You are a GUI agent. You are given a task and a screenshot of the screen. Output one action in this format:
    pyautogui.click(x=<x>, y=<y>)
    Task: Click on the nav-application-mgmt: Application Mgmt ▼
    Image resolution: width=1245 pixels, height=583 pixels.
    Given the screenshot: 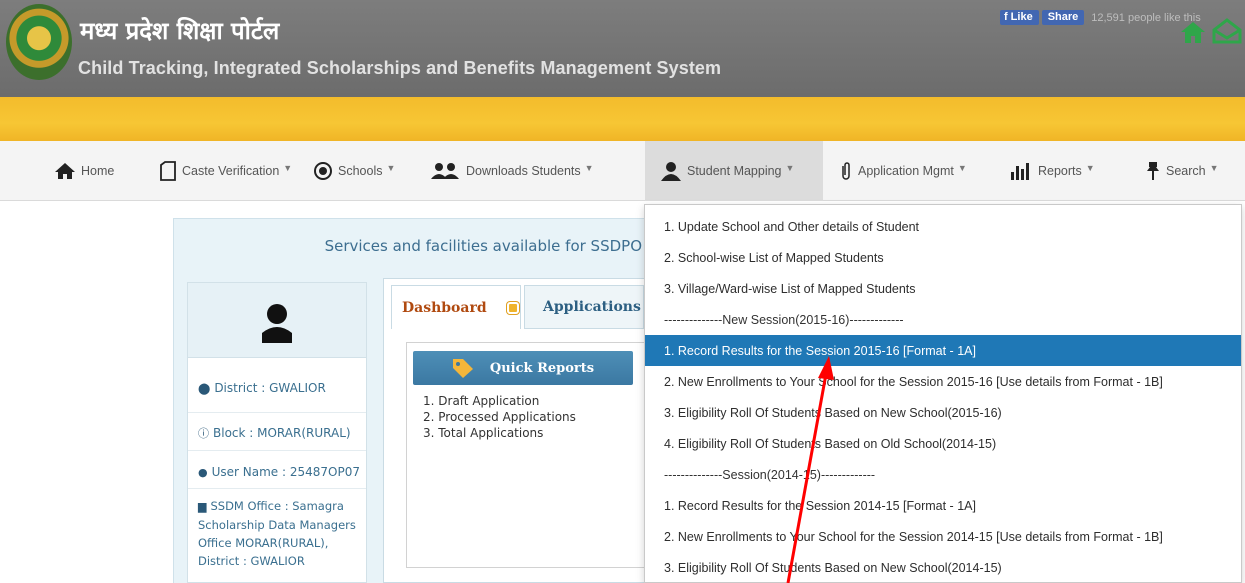 What is the action you would take?
    pyautogui.click(x=903, y=171)
    